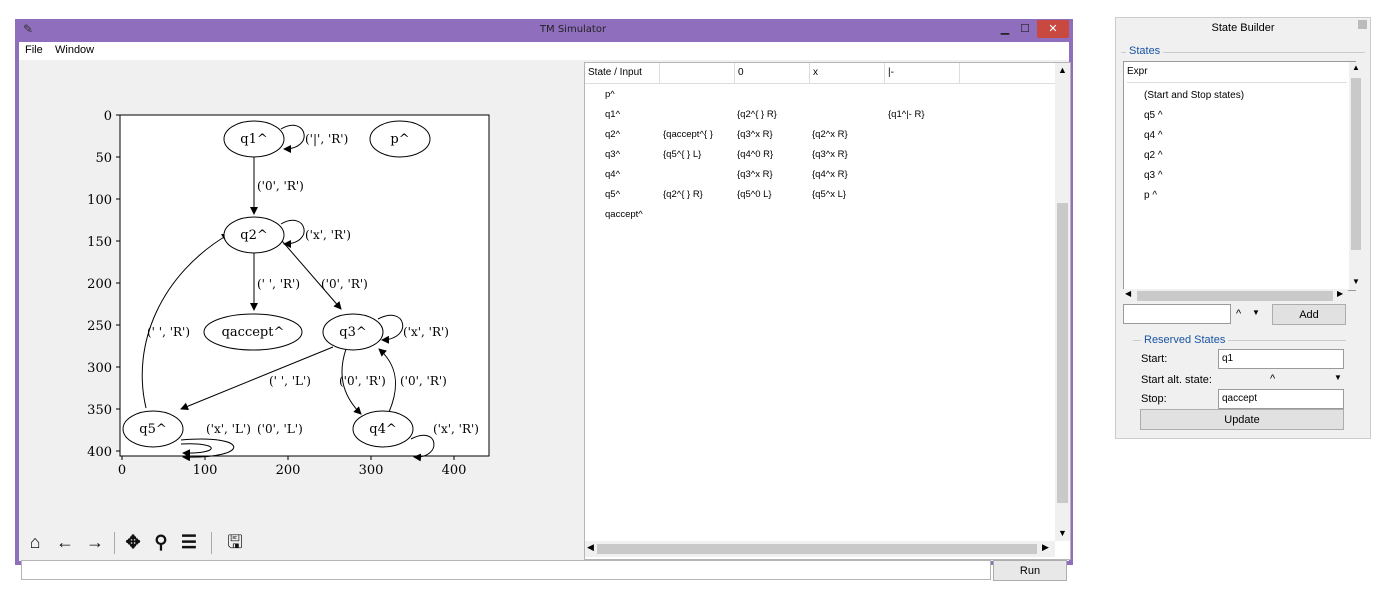 This screenshot has width=1396, height=606. I want to click on list-item: q2 ^, so click(1153, 156).